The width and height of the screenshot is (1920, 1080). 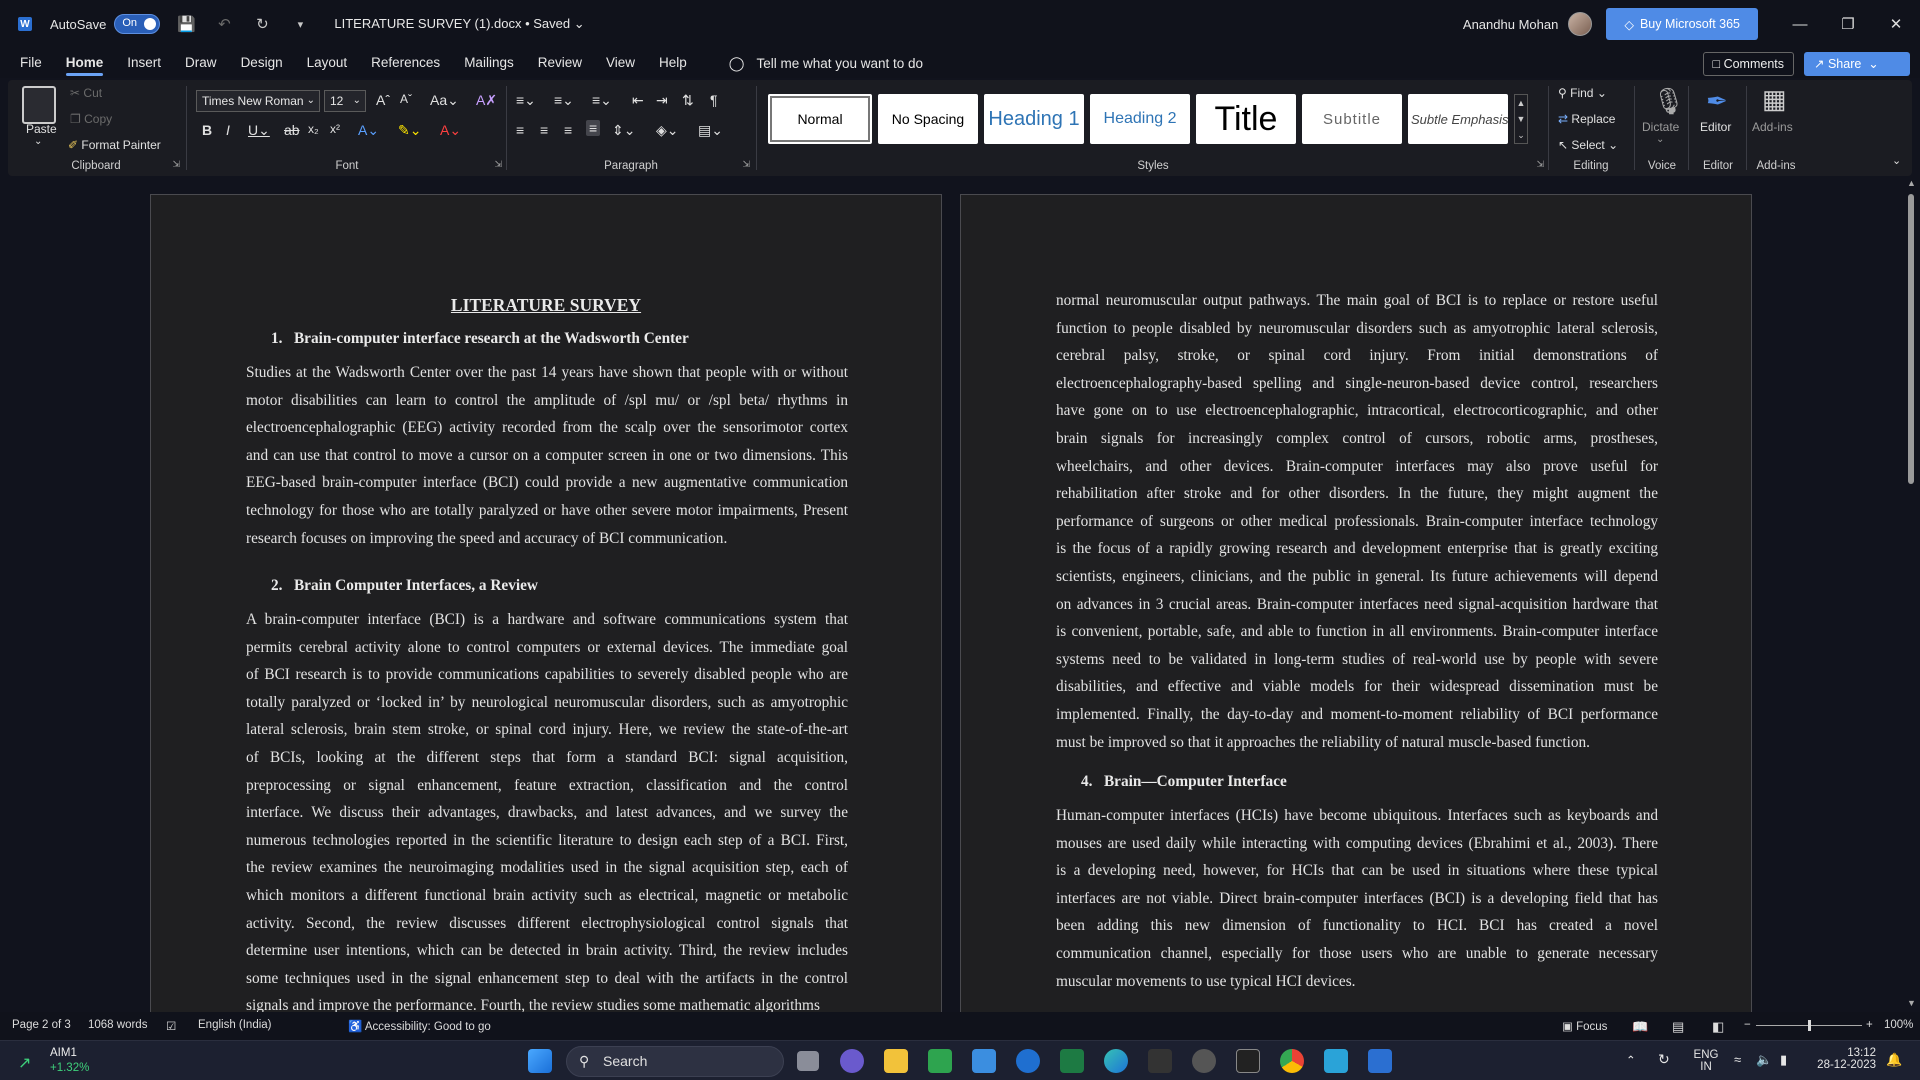 I want to click on scroll-thumb, so click(x=1911, y=339).